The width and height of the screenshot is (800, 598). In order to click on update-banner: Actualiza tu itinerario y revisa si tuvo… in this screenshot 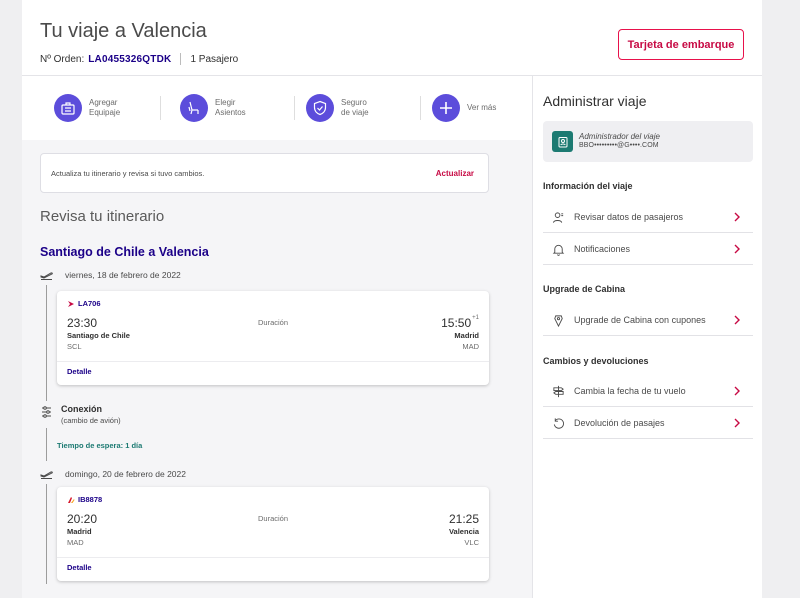, I will do `click(264, 173)`.